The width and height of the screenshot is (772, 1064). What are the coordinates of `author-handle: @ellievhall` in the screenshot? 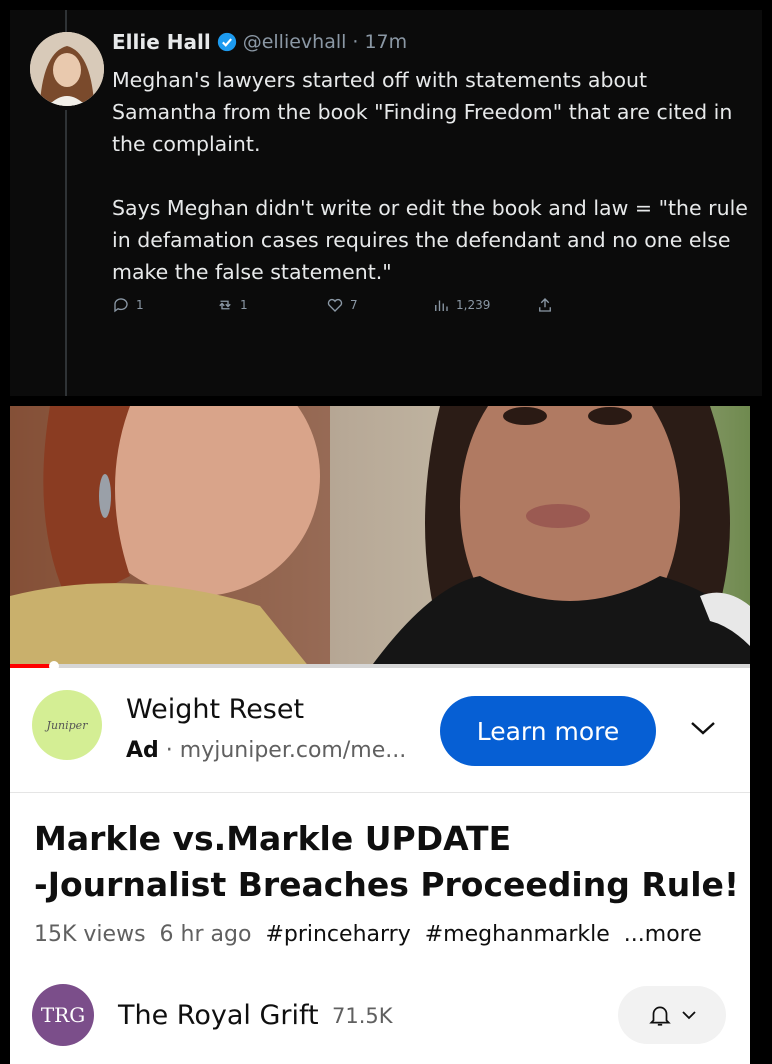 It's located at (295, 42).